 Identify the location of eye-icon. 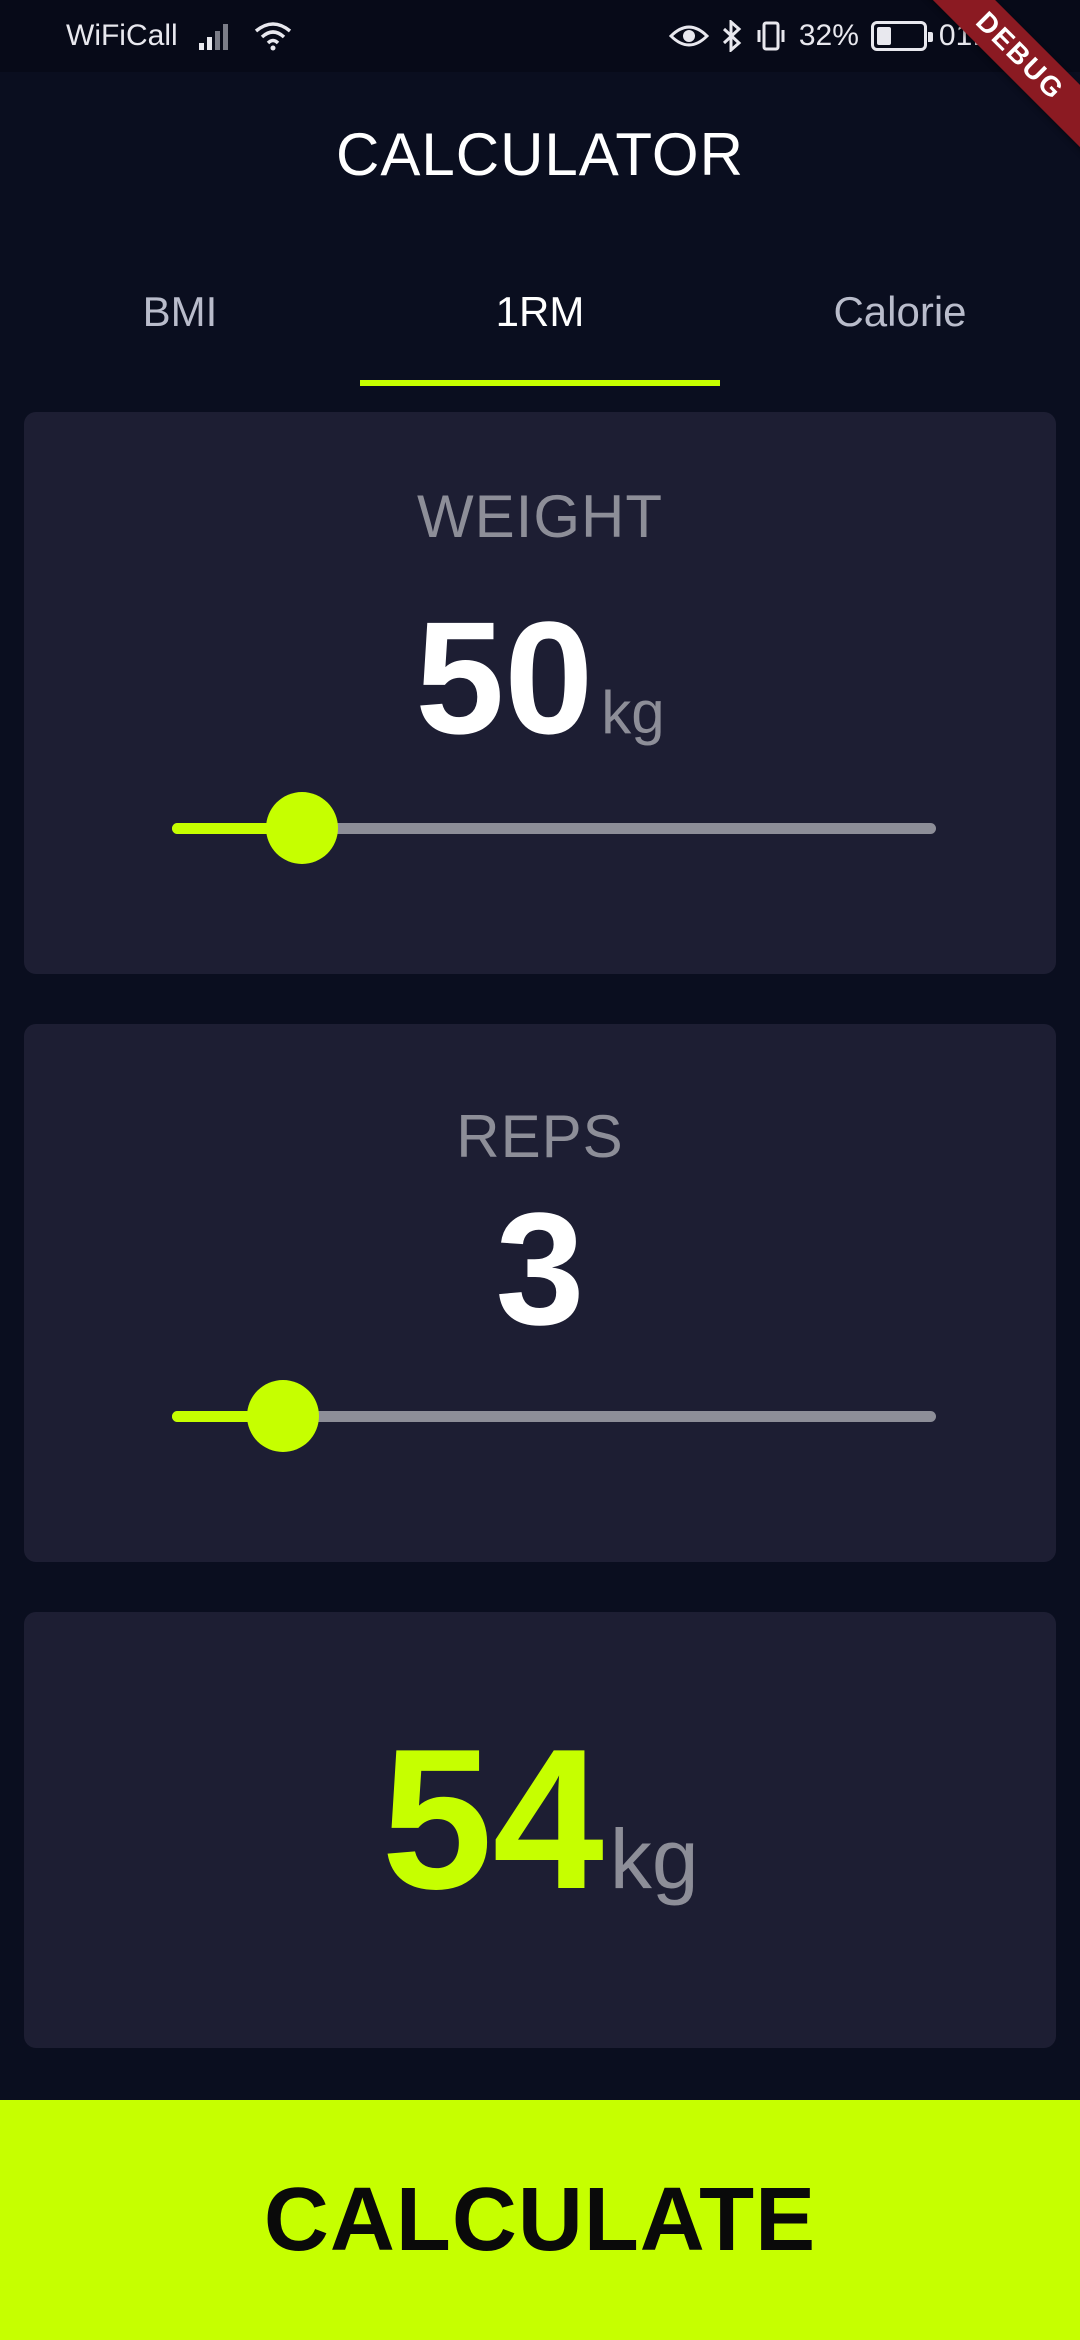
(688, 36).